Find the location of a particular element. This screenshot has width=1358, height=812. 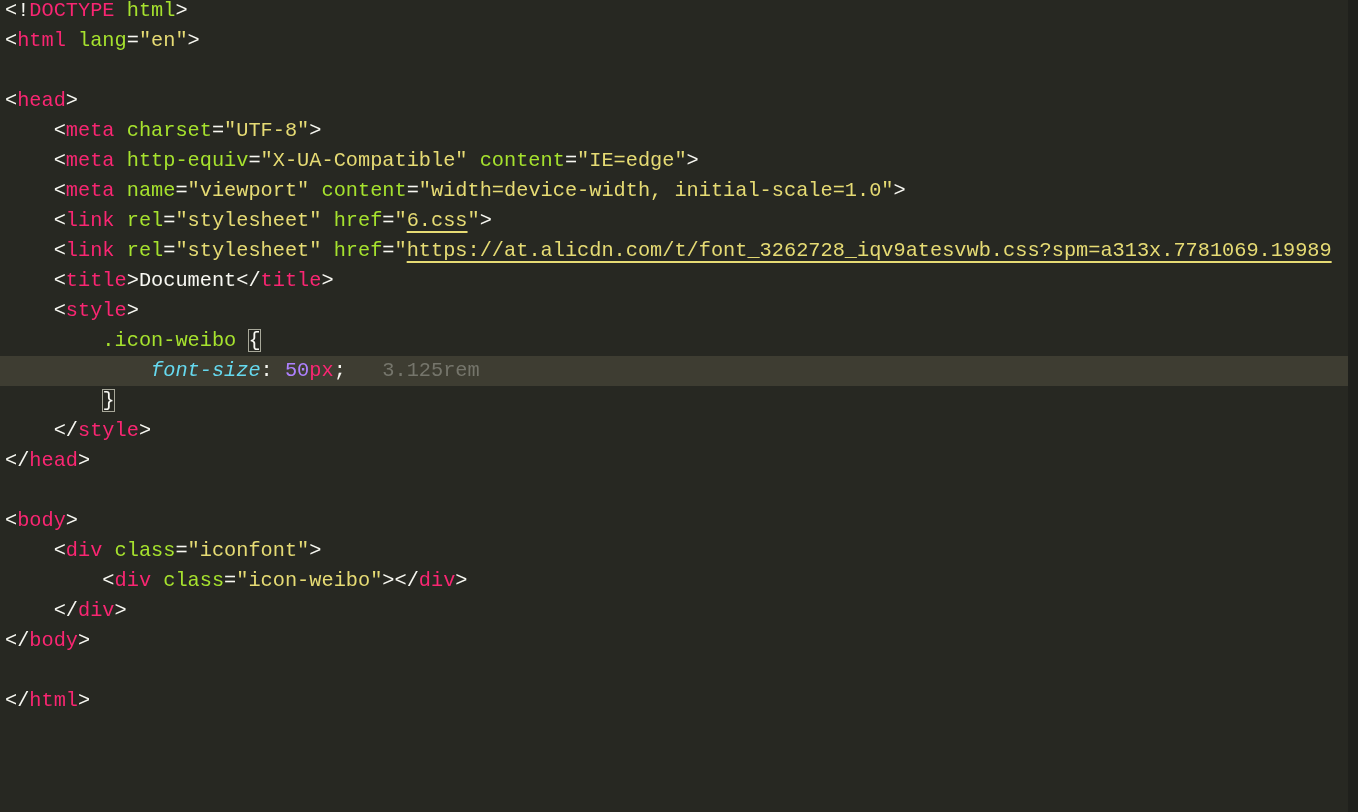

code-line: <link rel="stylesheet" href="6.css"> is located at coordinates (272, 221).